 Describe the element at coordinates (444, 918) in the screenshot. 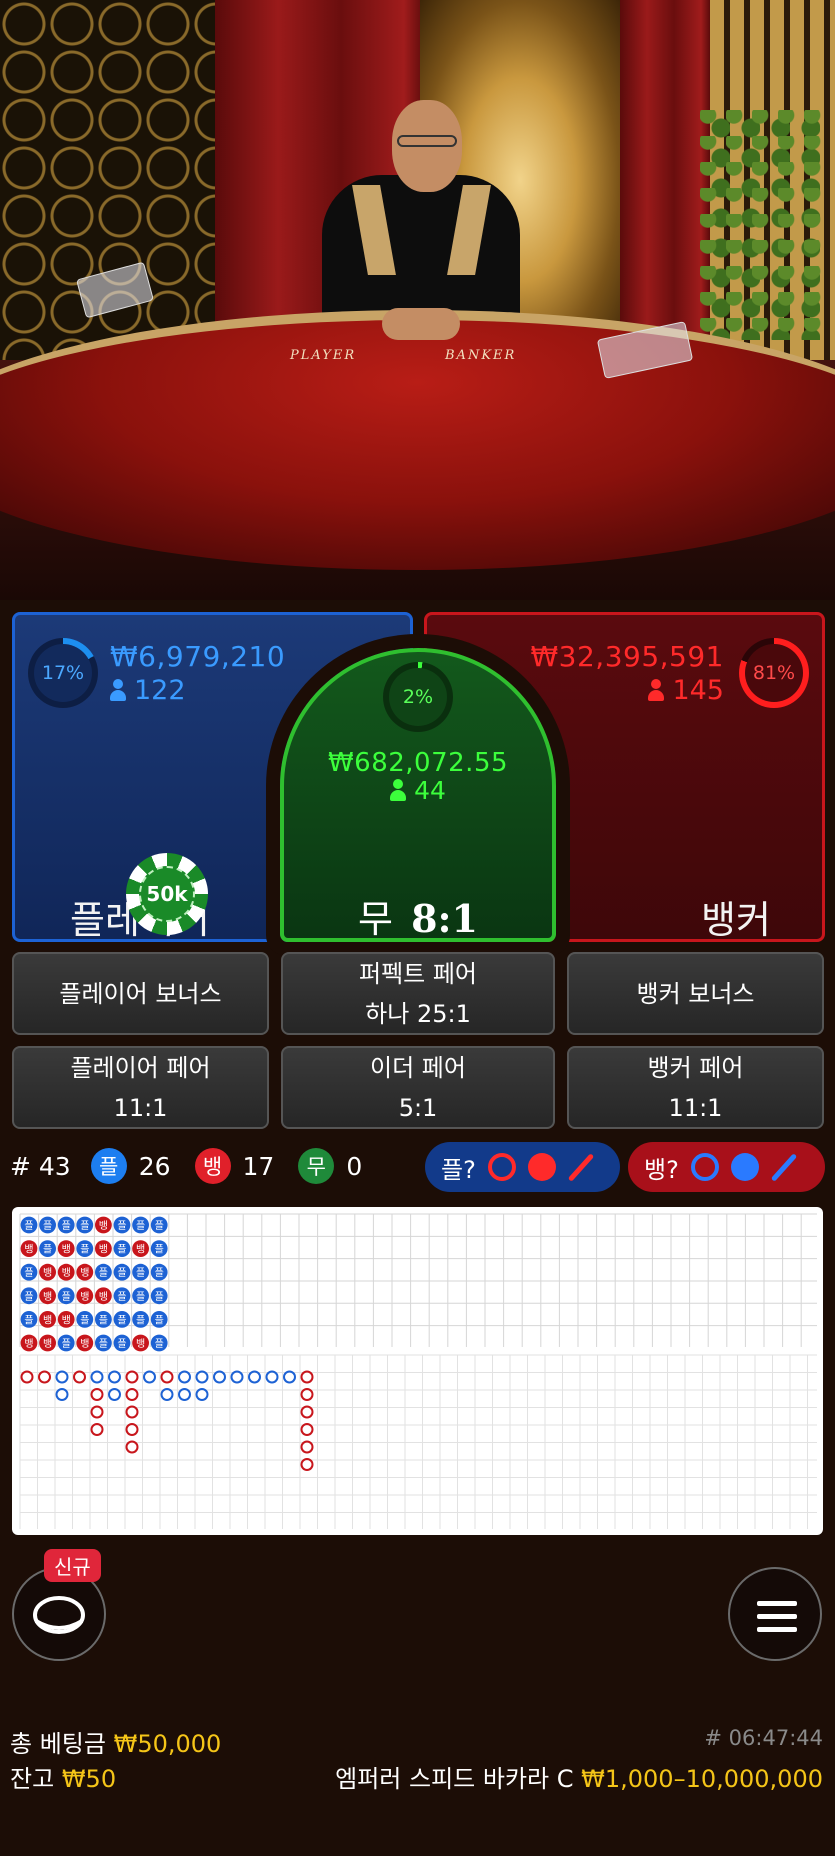

I see `tie-odds: 8:1` at that location.